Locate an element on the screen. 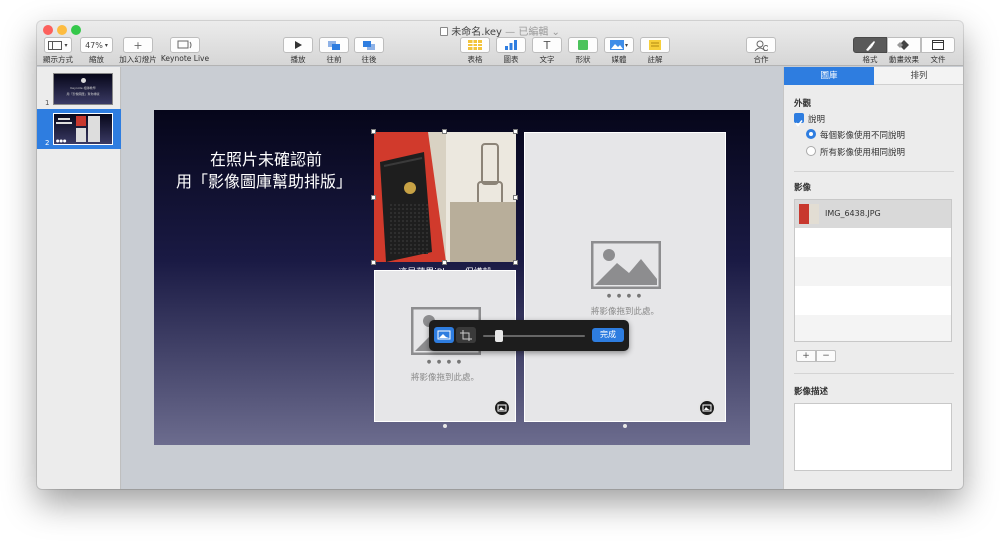 The height and width of the screenshot is (542, 1000). zoom-slider is located at coordinates (534, 336).